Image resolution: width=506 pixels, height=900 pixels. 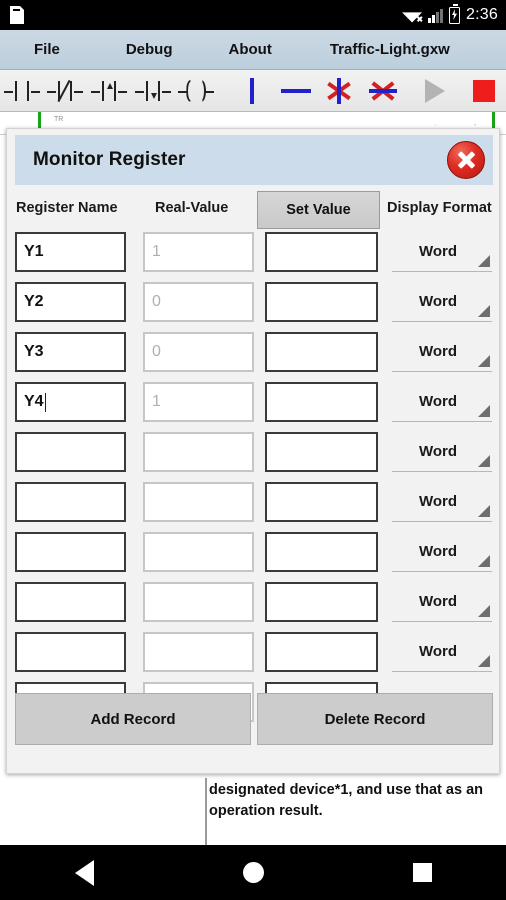 I want to click on document-title: Traffic-Light.gxw, so click(x=389, y=49).